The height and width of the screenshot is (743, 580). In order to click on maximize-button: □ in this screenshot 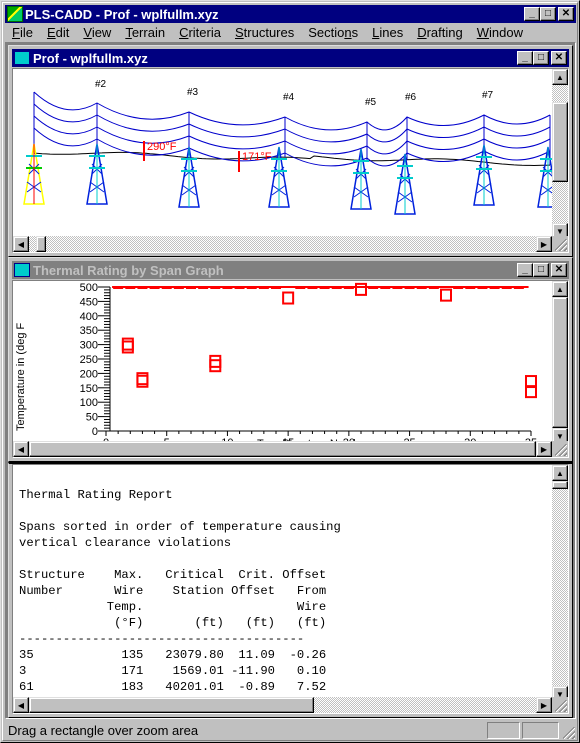, I will do `click(548, 14)`.